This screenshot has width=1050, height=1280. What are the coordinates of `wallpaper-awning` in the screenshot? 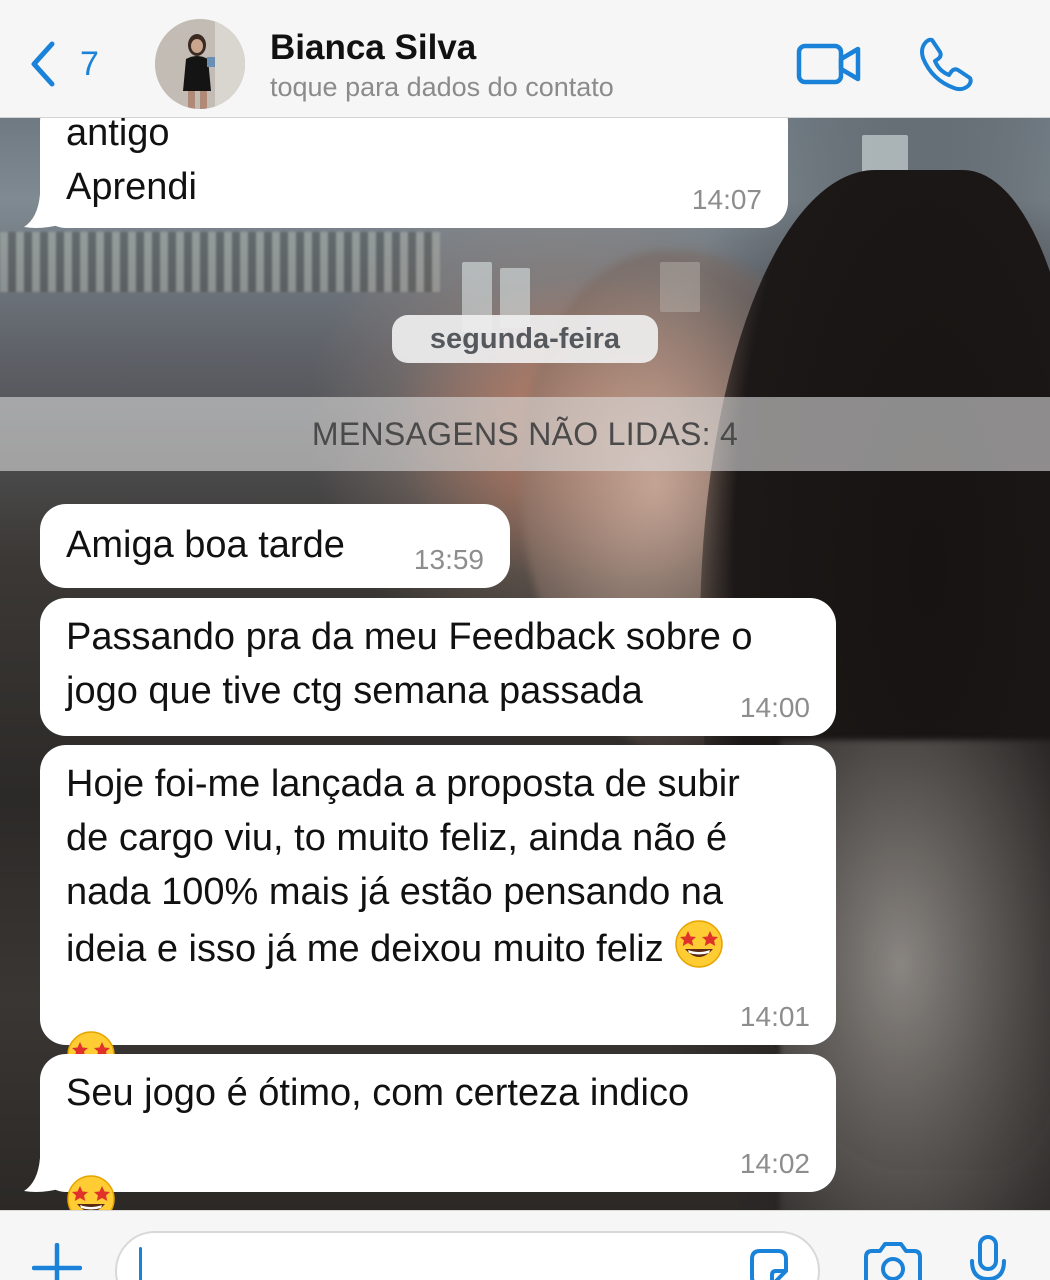 It's located at (220, 262).